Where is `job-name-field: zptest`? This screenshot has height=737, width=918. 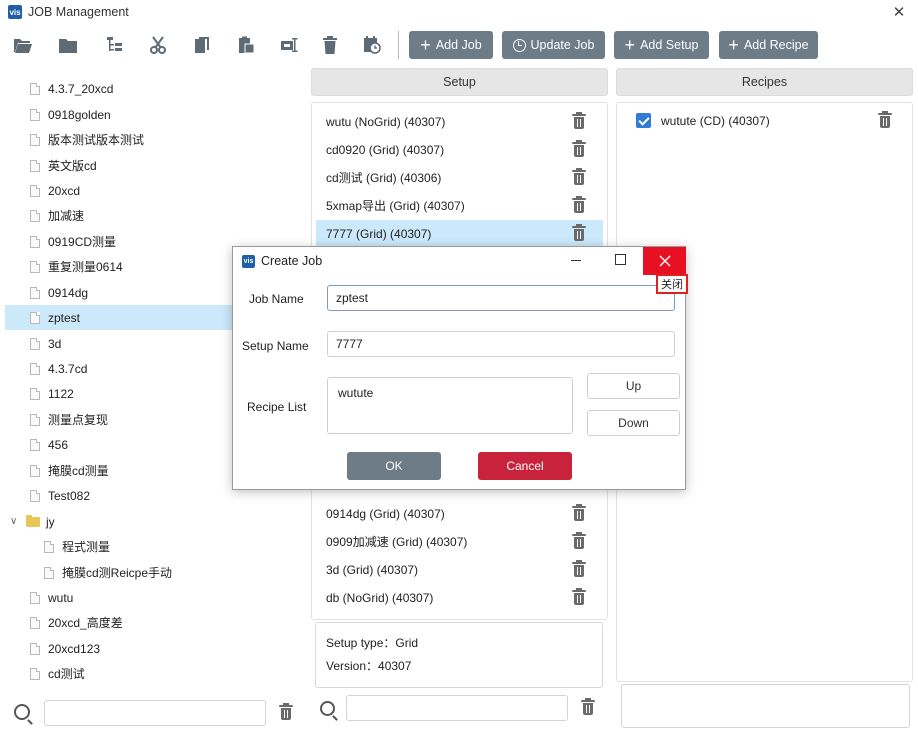
job-name-field: zptest is located at coordinates (501, 298).